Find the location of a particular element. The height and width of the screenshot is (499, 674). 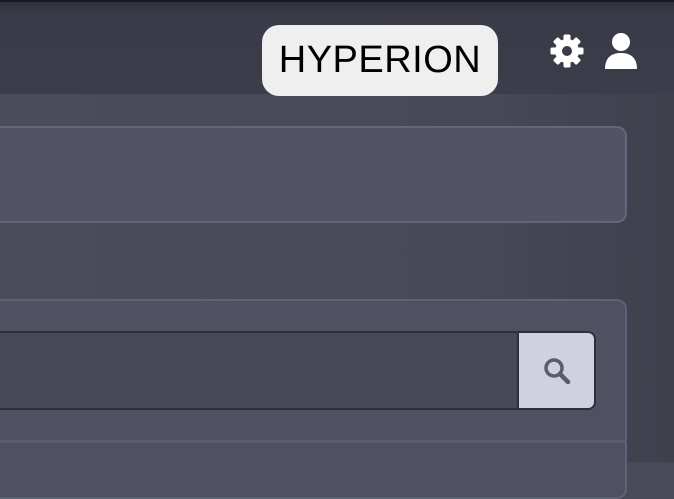

user-icon is located at coordinates (621, 51).